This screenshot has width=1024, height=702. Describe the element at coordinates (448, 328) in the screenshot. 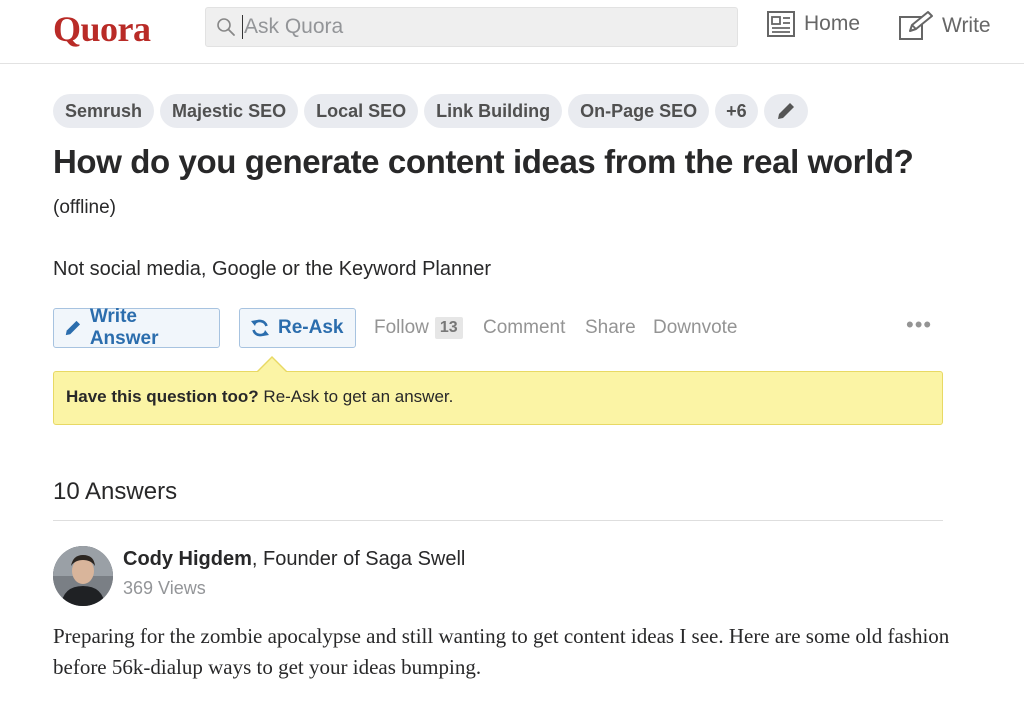

I see `follow-count-badge: 13` at that location.